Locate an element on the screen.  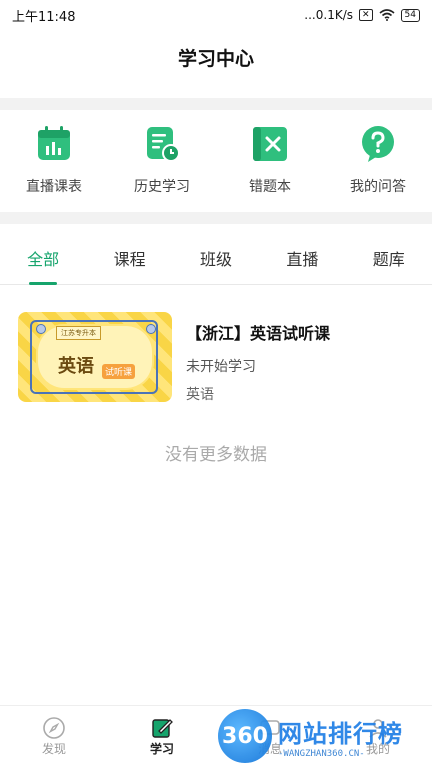
course-thumbnail: 江苏专升本 英语 试听课 is located at coordinates (95, 357).